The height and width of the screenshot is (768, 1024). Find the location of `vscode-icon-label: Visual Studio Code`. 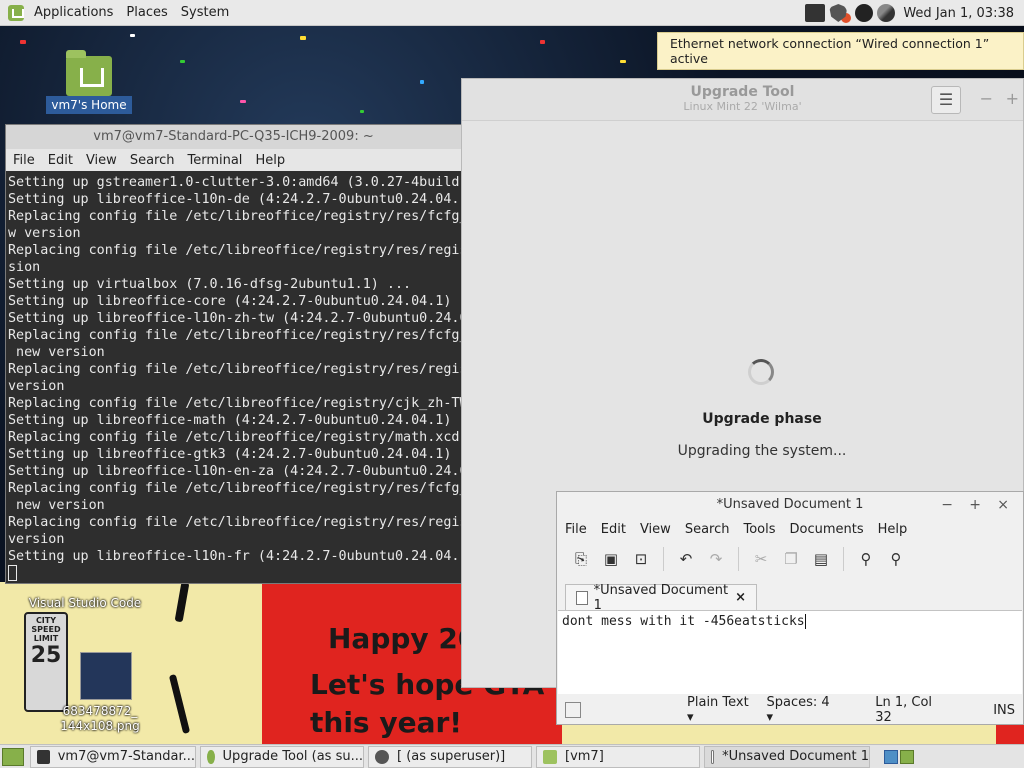

vscode-icon-label: Visual Studio Code is located at coordinates (85, 603).